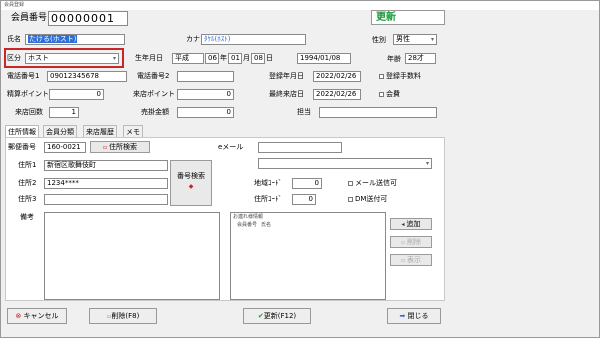 This screenshot has height=338, width=600. Describe the element at coordinates (248, 217) in the screenshot. I see `companion-title: お連れ様情報` at that location.